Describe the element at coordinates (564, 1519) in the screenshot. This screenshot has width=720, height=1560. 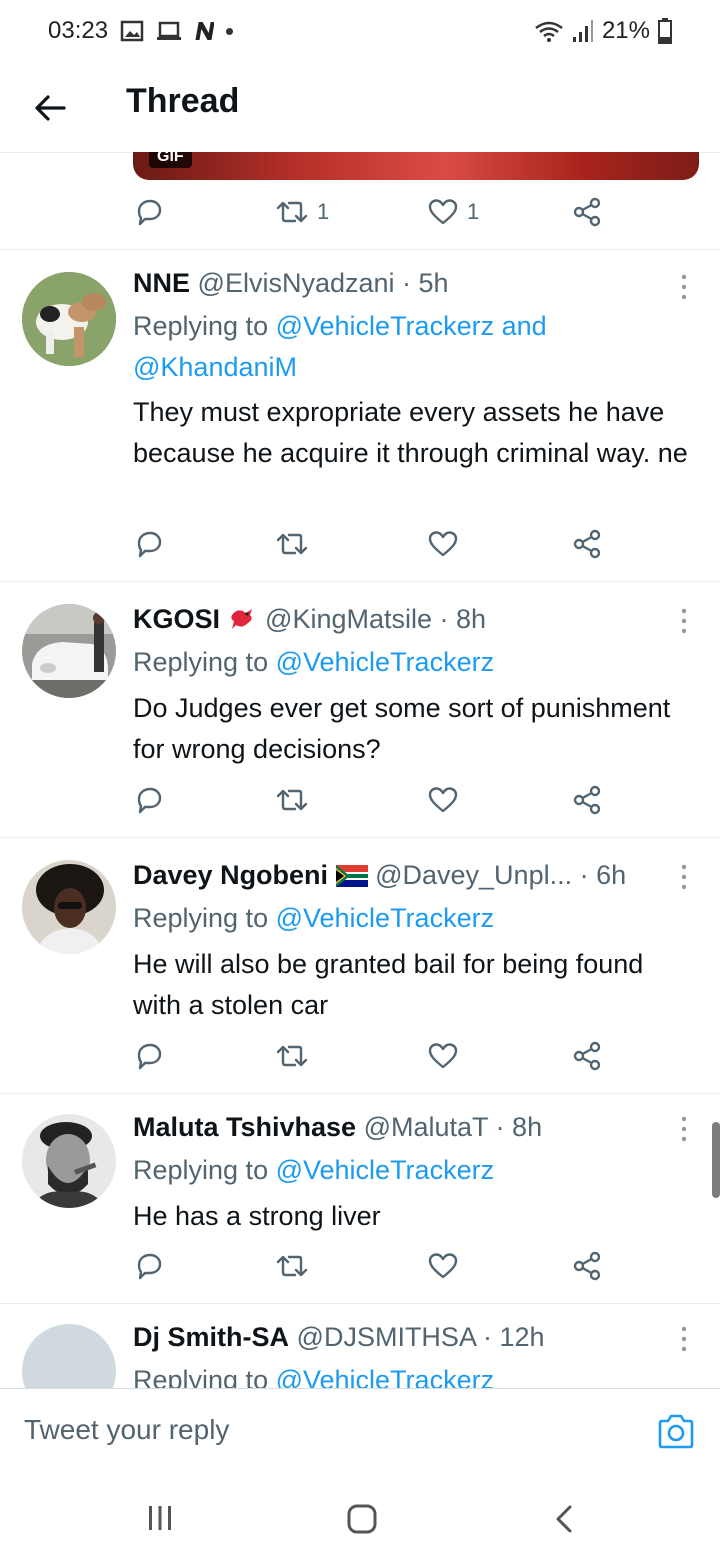
I see `back-nav-icon` at that location.